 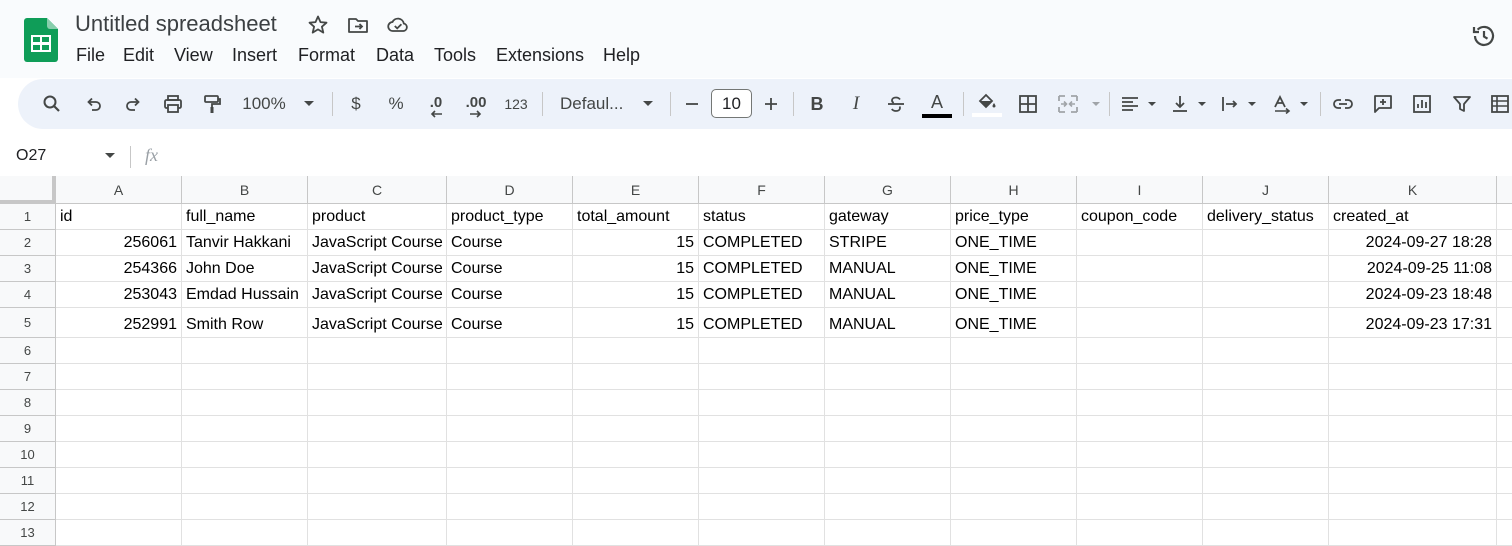 I want to click on cell-g4: MANUAL, so click(x=888, y=295).